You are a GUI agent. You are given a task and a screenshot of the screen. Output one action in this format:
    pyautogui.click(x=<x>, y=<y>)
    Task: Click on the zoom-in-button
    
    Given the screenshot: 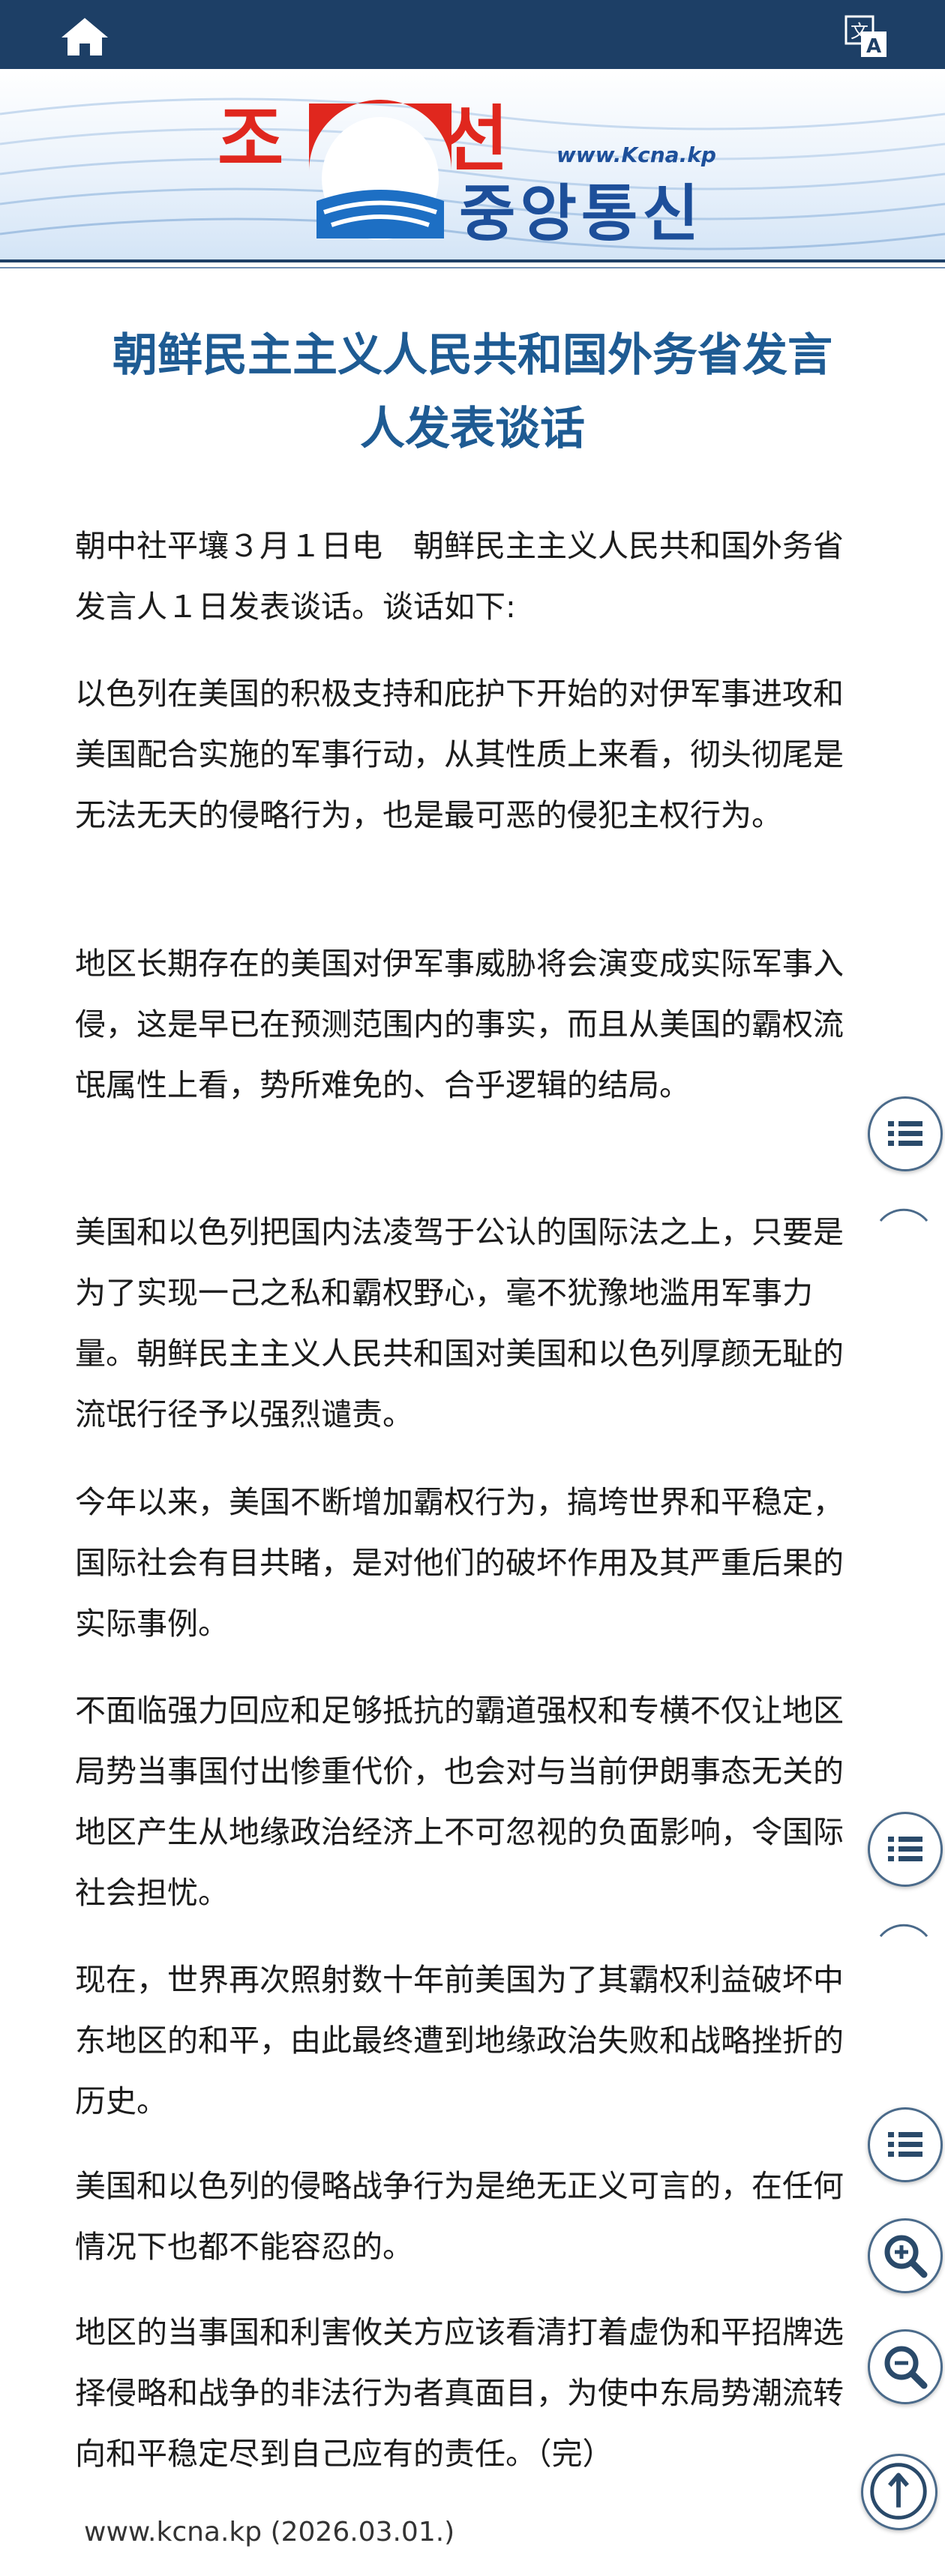 What is the action you would take?
    pyautogui.click(x=905, y=2256)
    